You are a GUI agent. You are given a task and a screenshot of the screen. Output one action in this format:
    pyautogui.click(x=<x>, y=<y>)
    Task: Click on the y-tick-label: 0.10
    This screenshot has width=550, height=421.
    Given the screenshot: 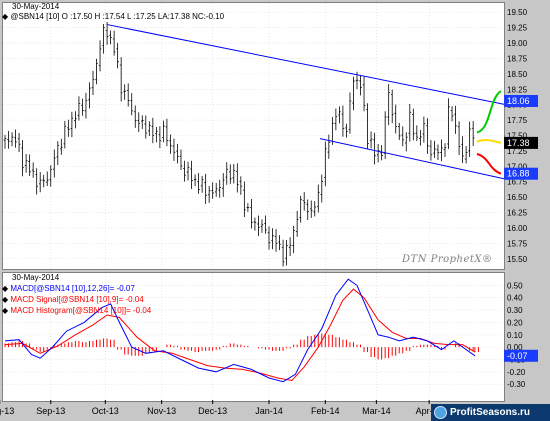 What is the action you would take?
    pyautogui.click(x=515, y=335)
    